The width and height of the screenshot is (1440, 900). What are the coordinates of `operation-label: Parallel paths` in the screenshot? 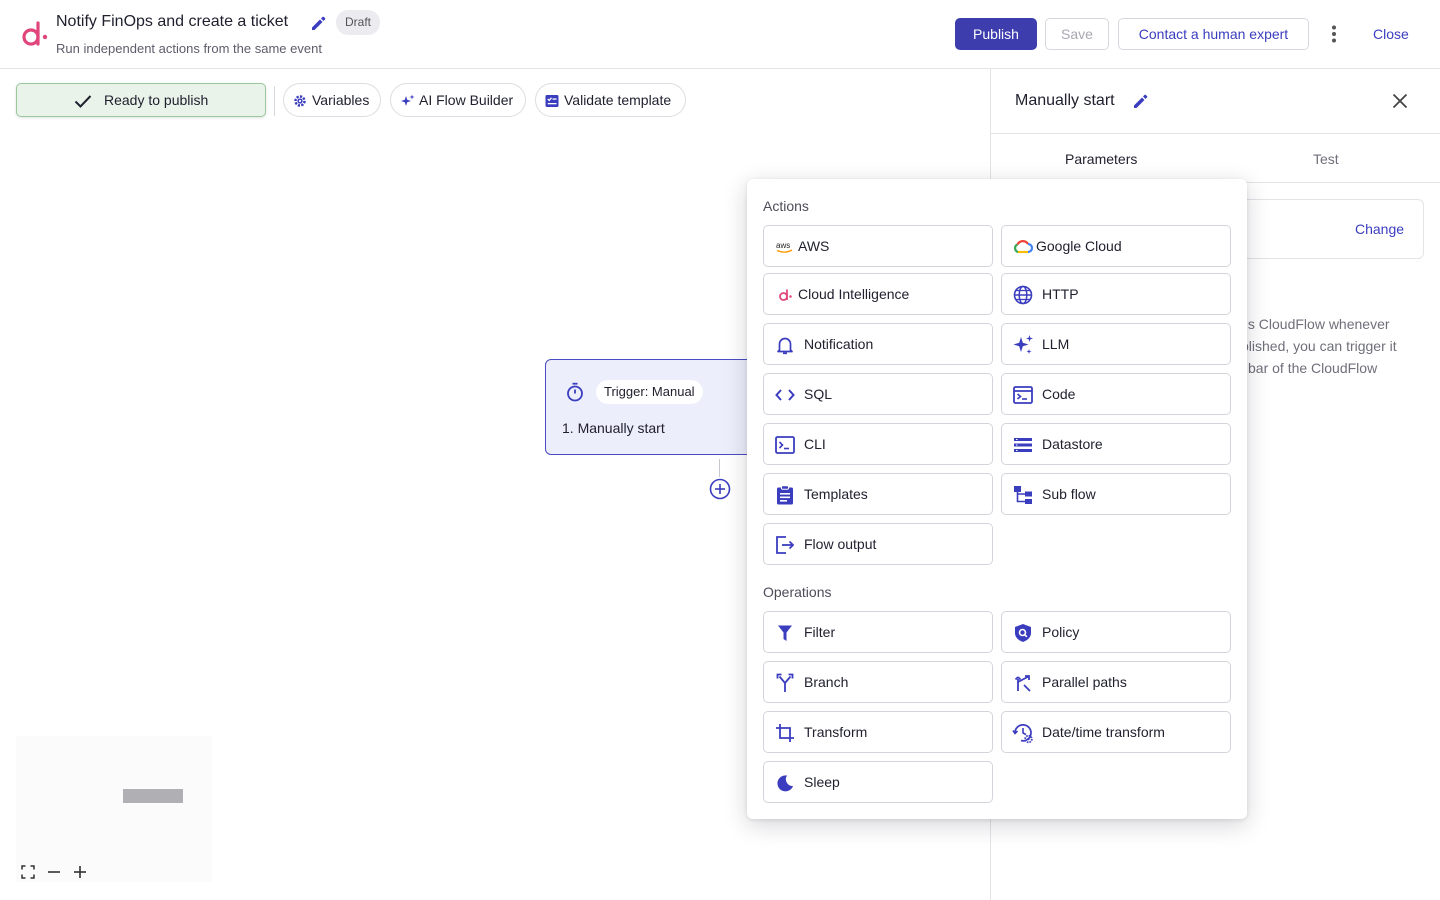 It's located at (1084, 682).